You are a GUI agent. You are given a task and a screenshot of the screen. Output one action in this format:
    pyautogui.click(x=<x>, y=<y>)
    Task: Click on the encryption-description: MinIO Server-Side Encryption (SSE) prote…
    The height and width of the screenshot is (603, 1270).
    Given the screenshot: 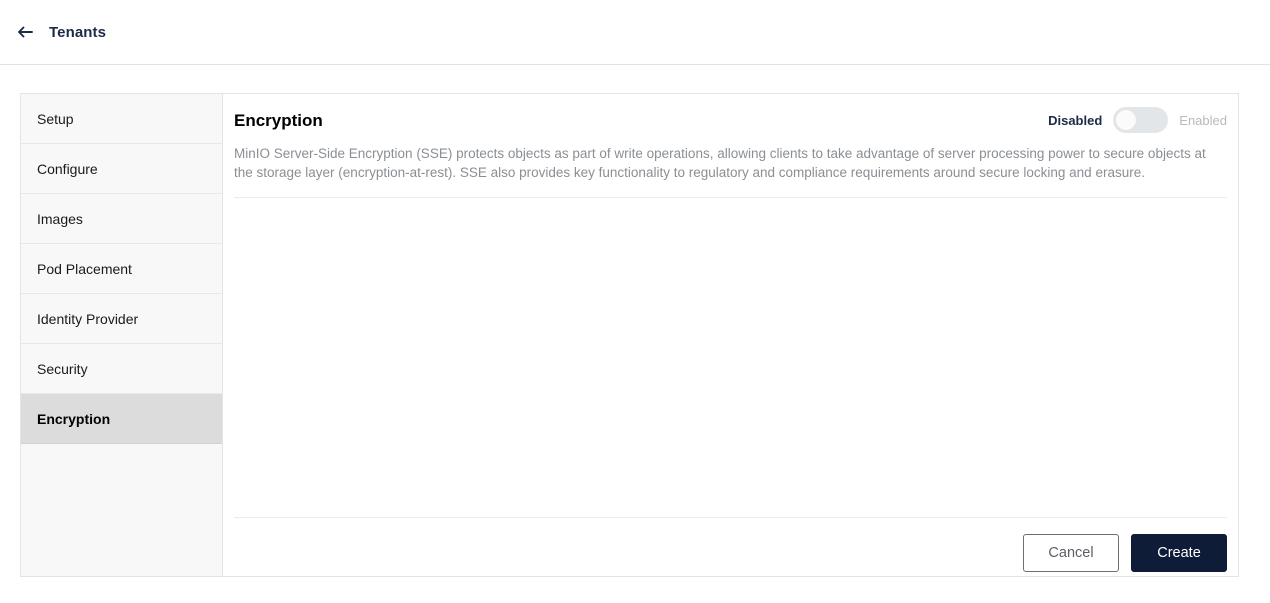 What is the action you would take?
    pyautogui.click(x=720, y=163)
    